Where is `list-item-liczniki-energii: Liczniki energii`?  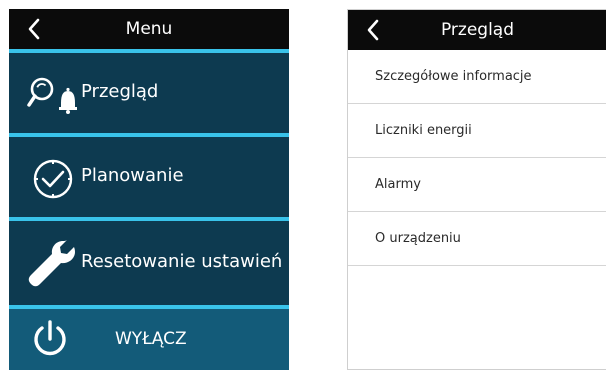 list-item-liczniki-energii: Liczniki energii is located at coordinates (477, 131).